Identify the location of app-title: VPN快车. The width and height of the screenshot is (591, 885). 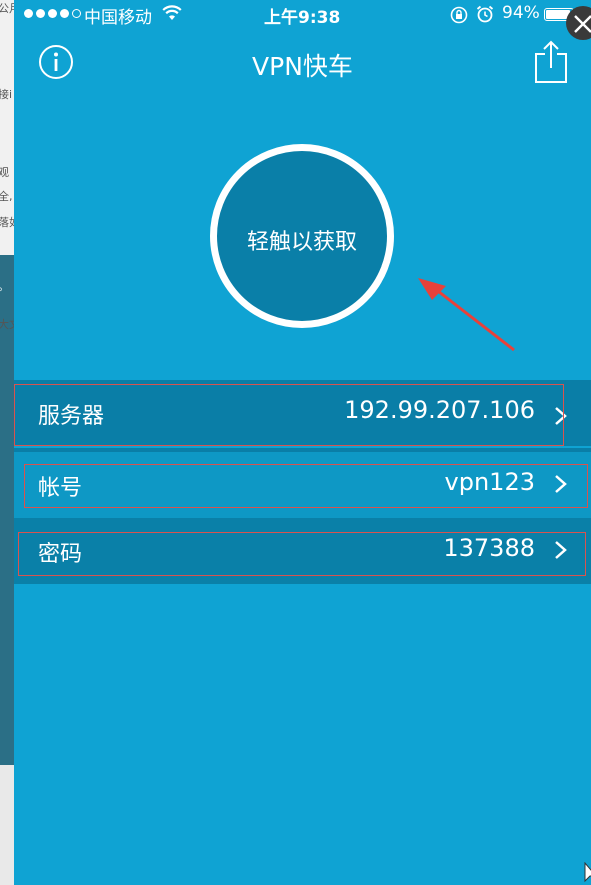
(302, 66).